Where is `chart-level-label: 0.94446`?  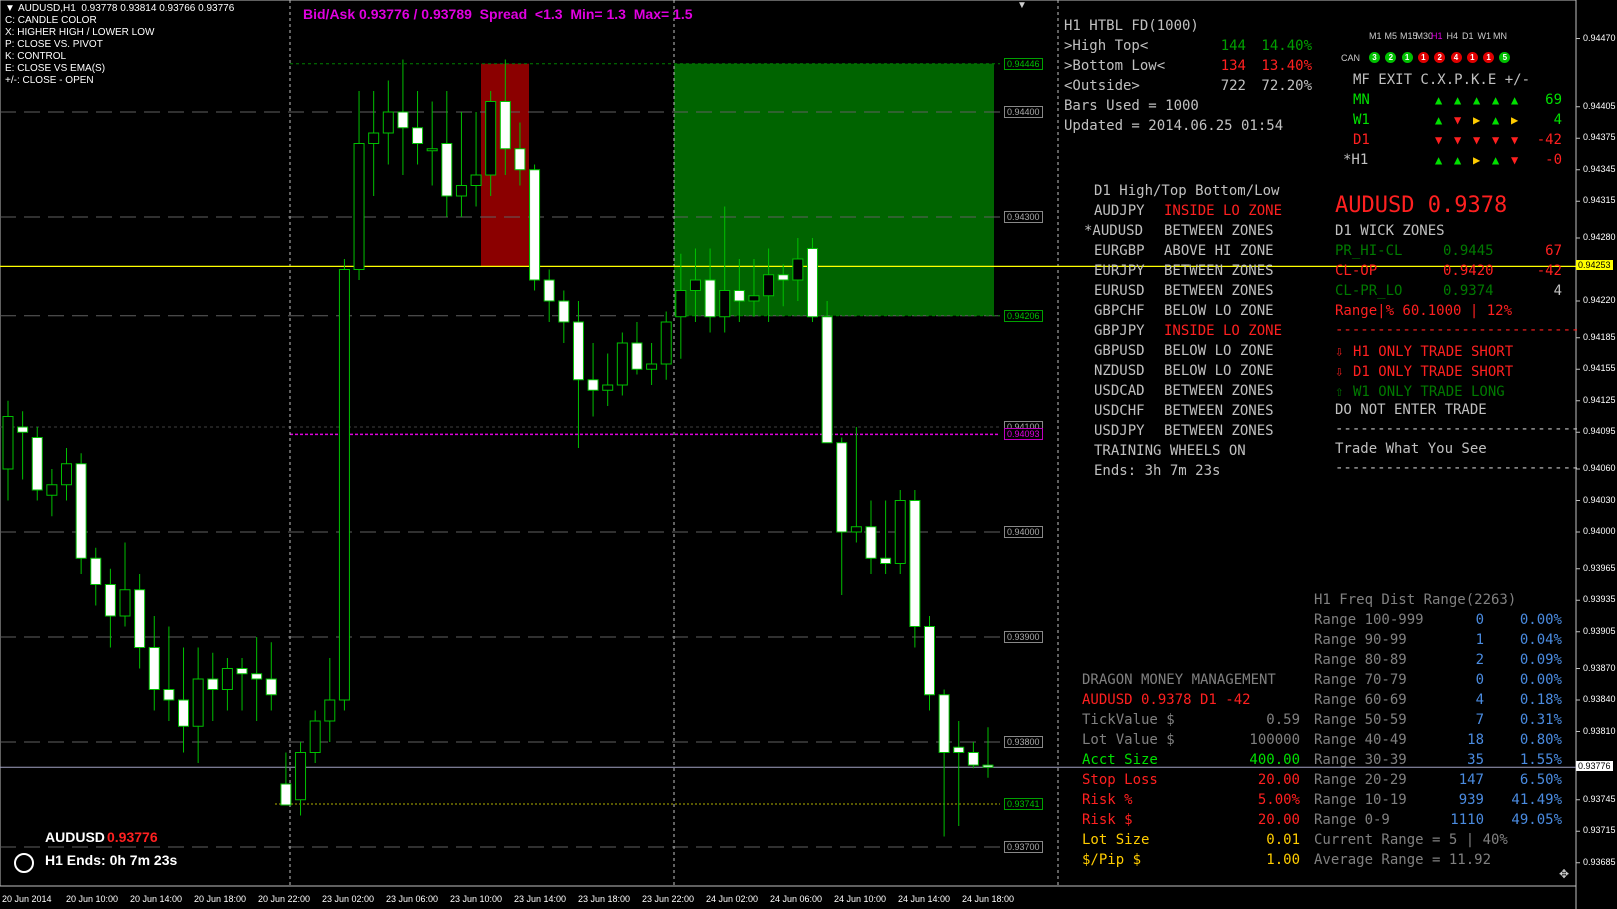 chart-level-label: 0.94446 is located at coordinates (1023, 63).